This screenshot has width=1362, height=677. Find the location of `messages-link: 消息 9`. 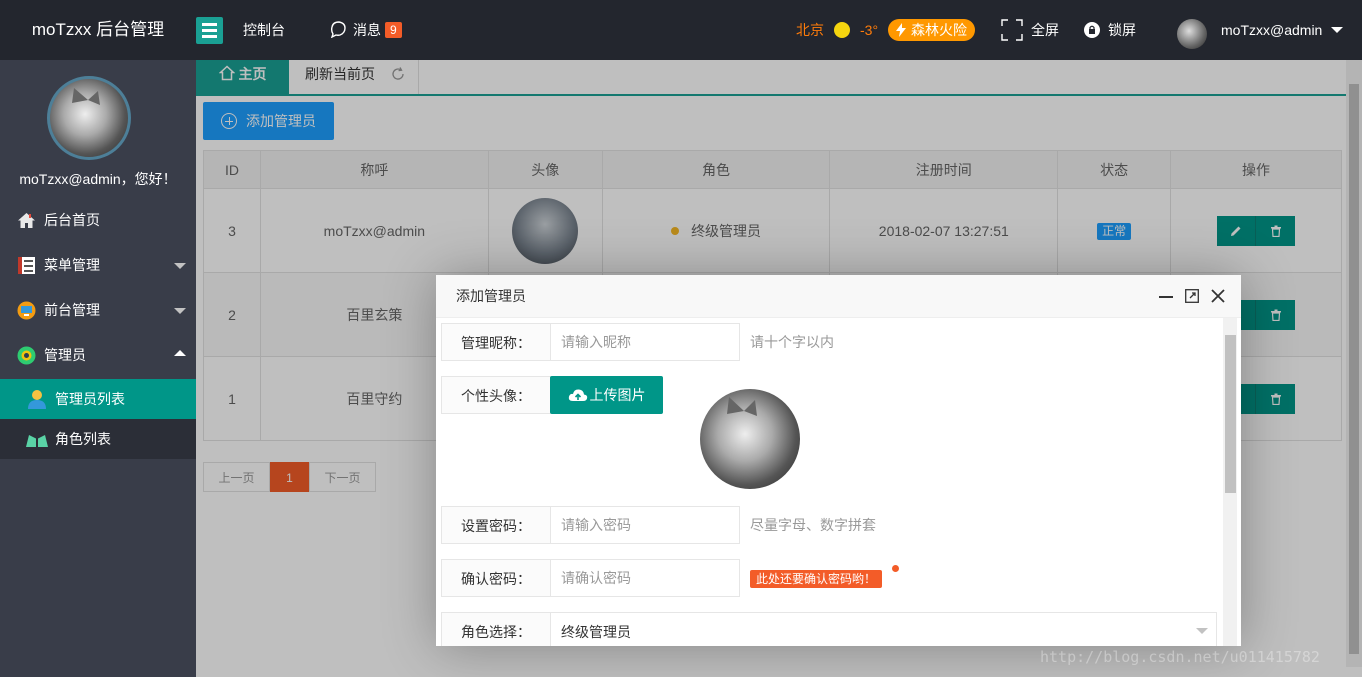

messages-link: 消息 9 is located at coordinates (365, 30).